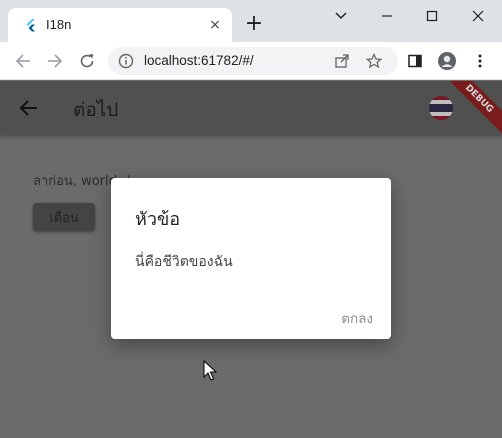 This screenshot has height=438, width=502. I want to click on share-icon, so click(342, 61).